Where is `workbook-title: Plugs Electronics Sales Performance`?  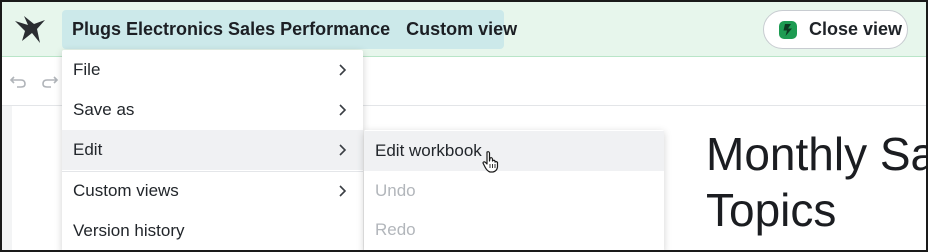
workbook-title: Plugs Electronics Sales Performance is located at coordinates (231, 29).